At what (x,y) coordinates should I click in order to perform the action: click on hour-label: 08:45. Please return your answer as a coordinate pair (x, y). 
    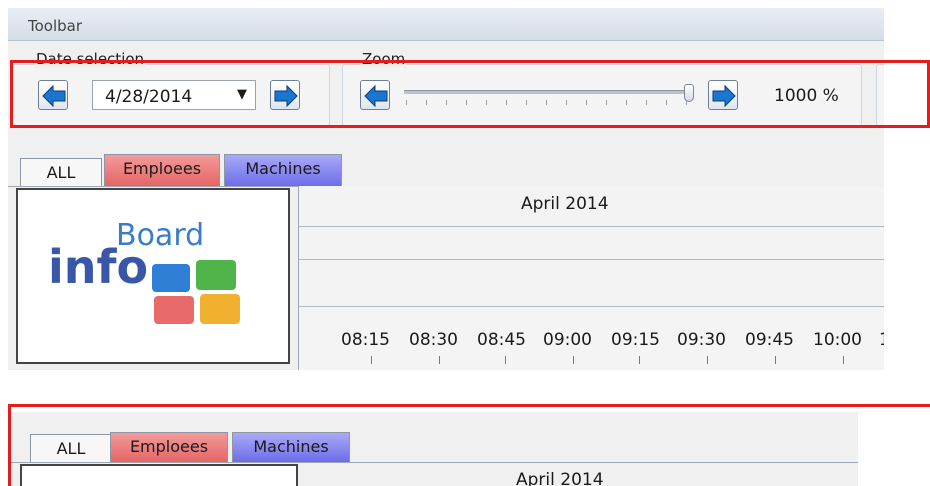
    Looking at the image, I should click on (501, 340).